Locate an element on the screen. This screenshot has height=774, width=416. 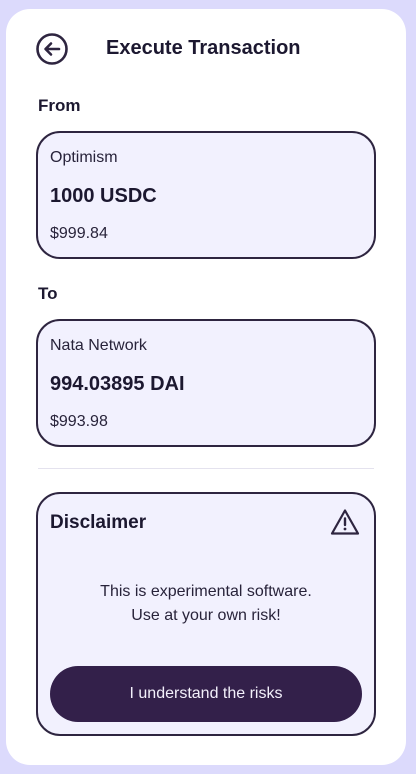
disclaimer-message-line2: Use at your own risk! is located at coordinates (206, 615).